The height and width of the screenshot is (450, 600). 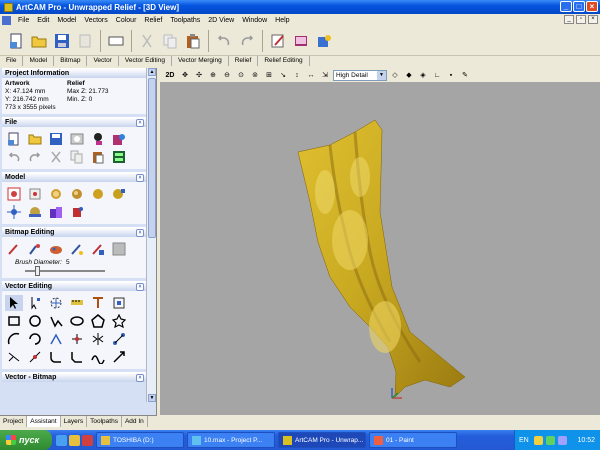 I want to click on chamfer-tool-icon, so click(x=77, y=357).